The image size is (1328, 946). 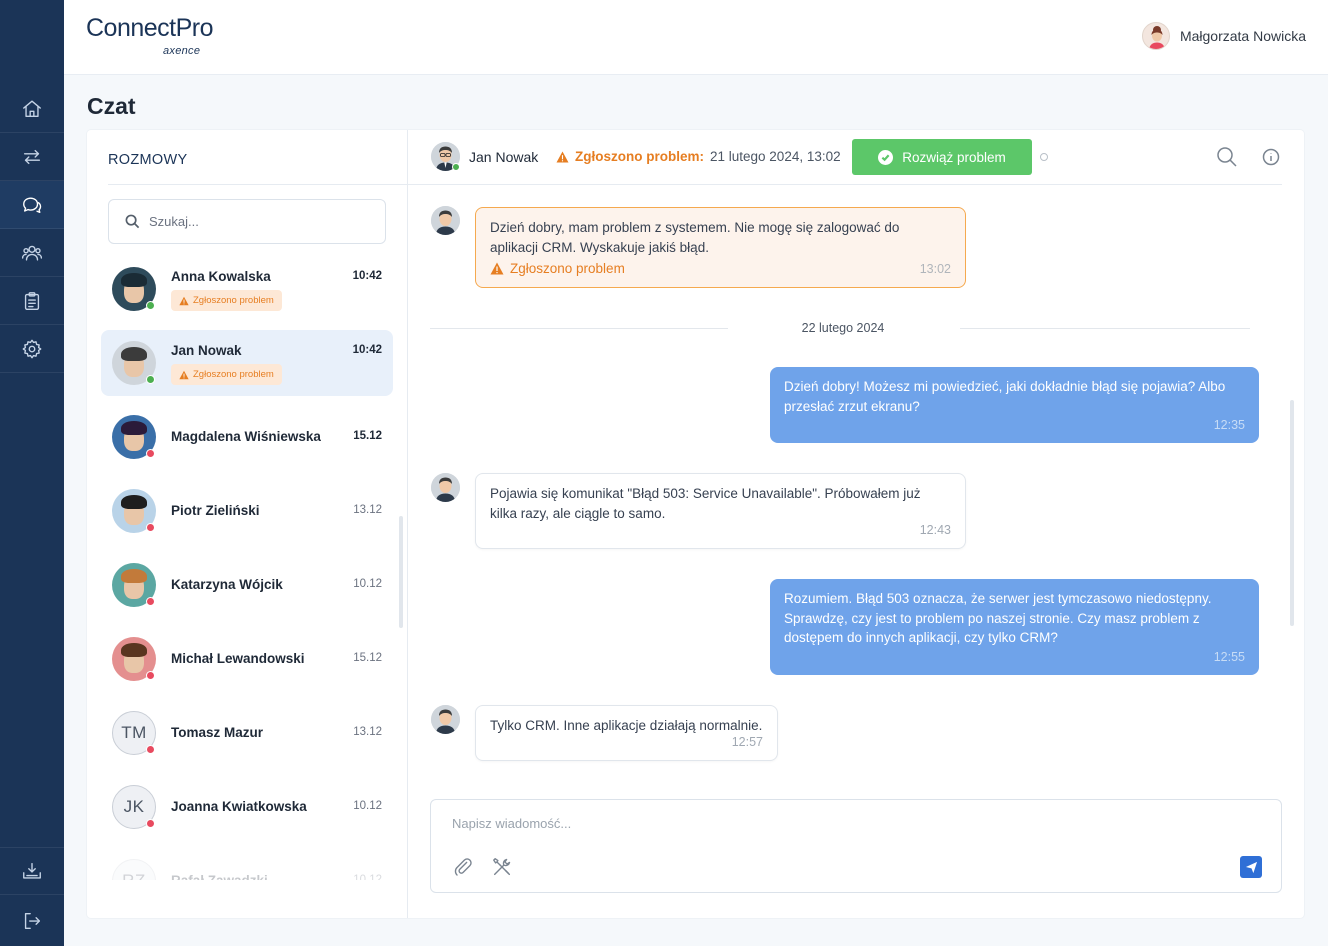 I want to click on chat-info-button, so click(x=1271, y=157).